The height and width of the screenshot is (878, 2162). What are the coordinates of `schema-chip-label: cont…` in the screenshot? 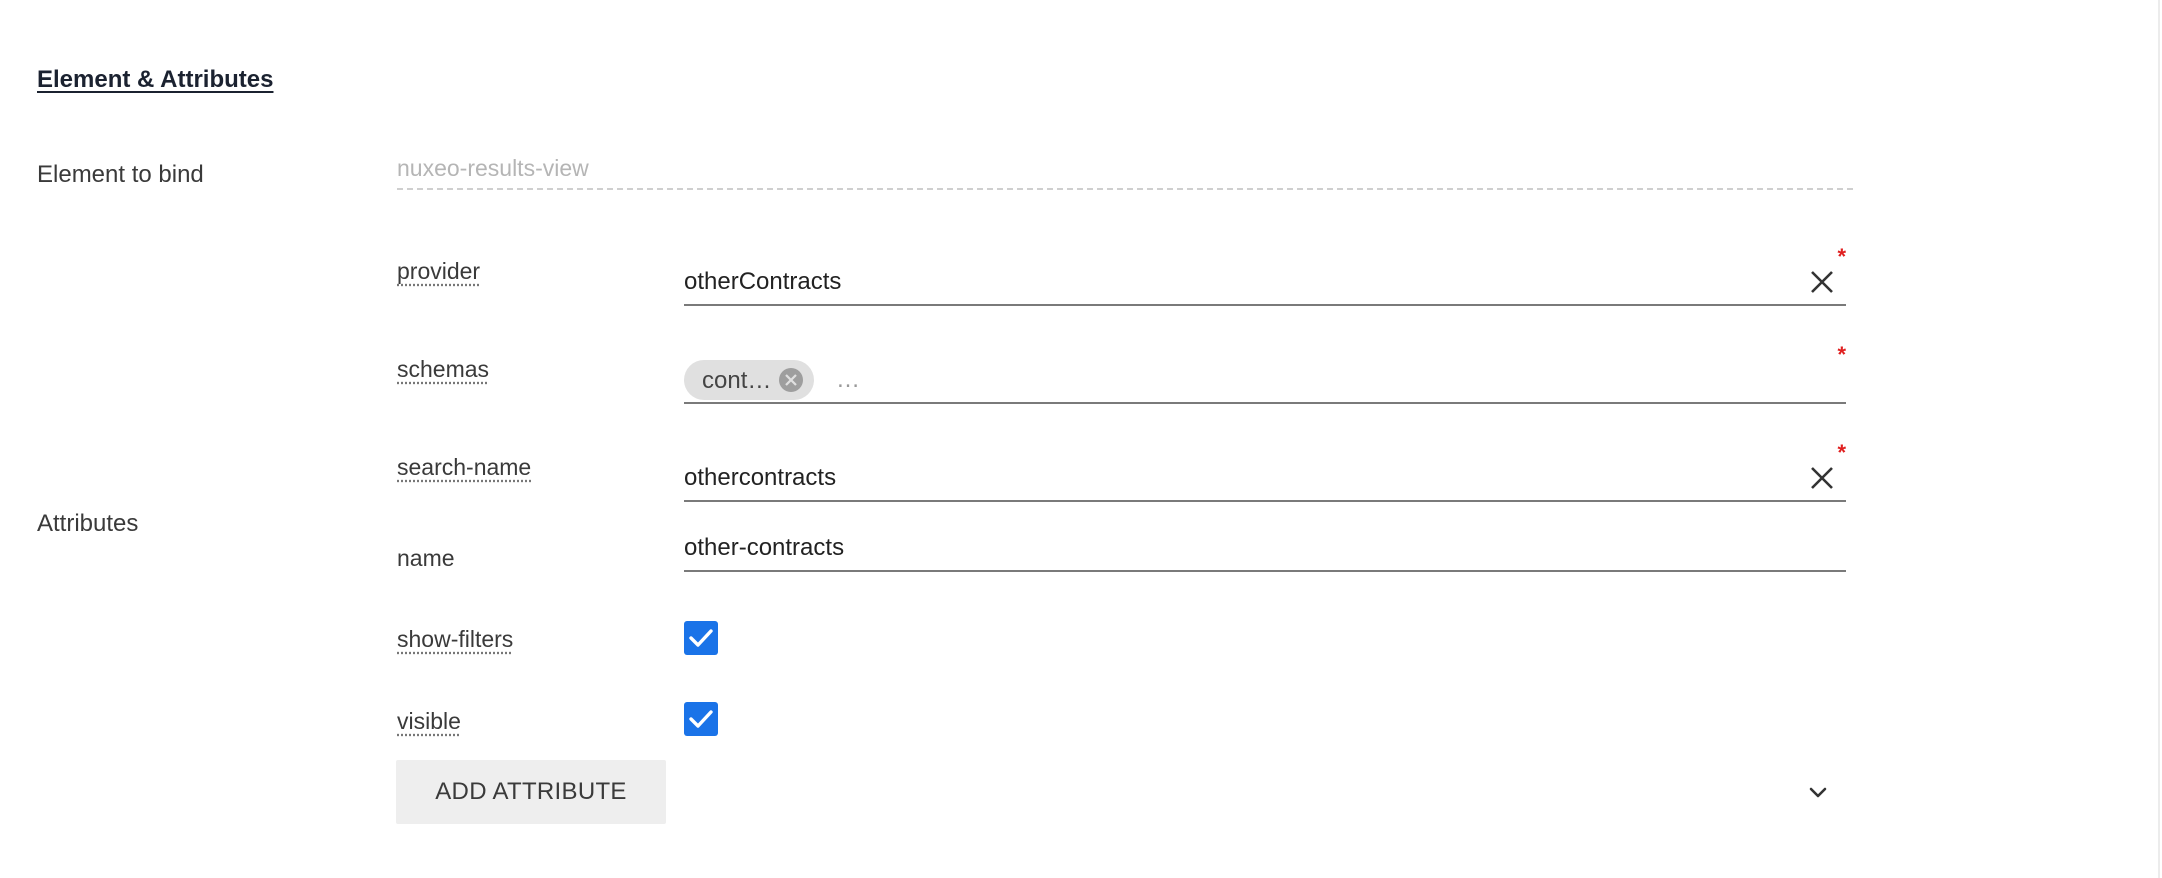 It's located at (737, 380).